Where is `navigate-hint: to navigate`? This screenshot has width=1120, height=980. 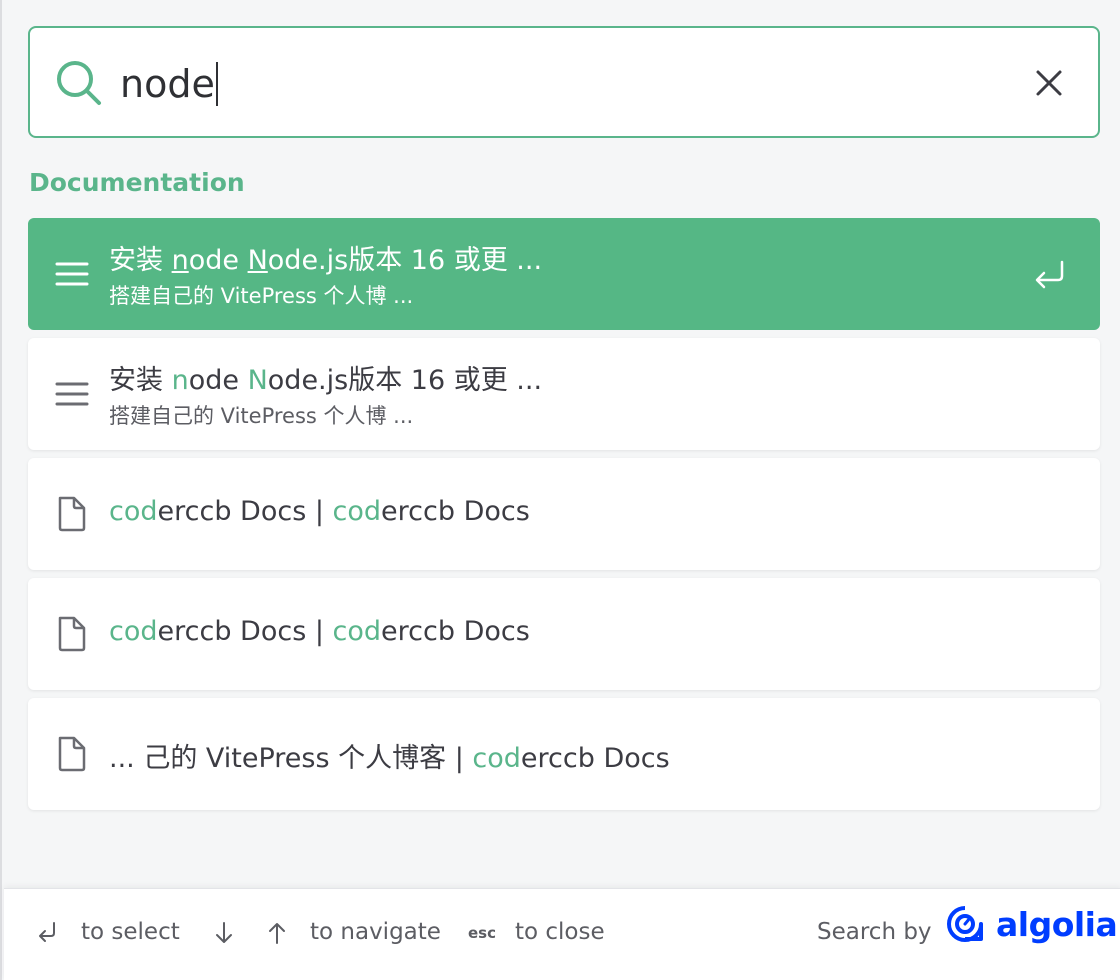
navigate-hint: to navigate is located at coordinates (375, 932).